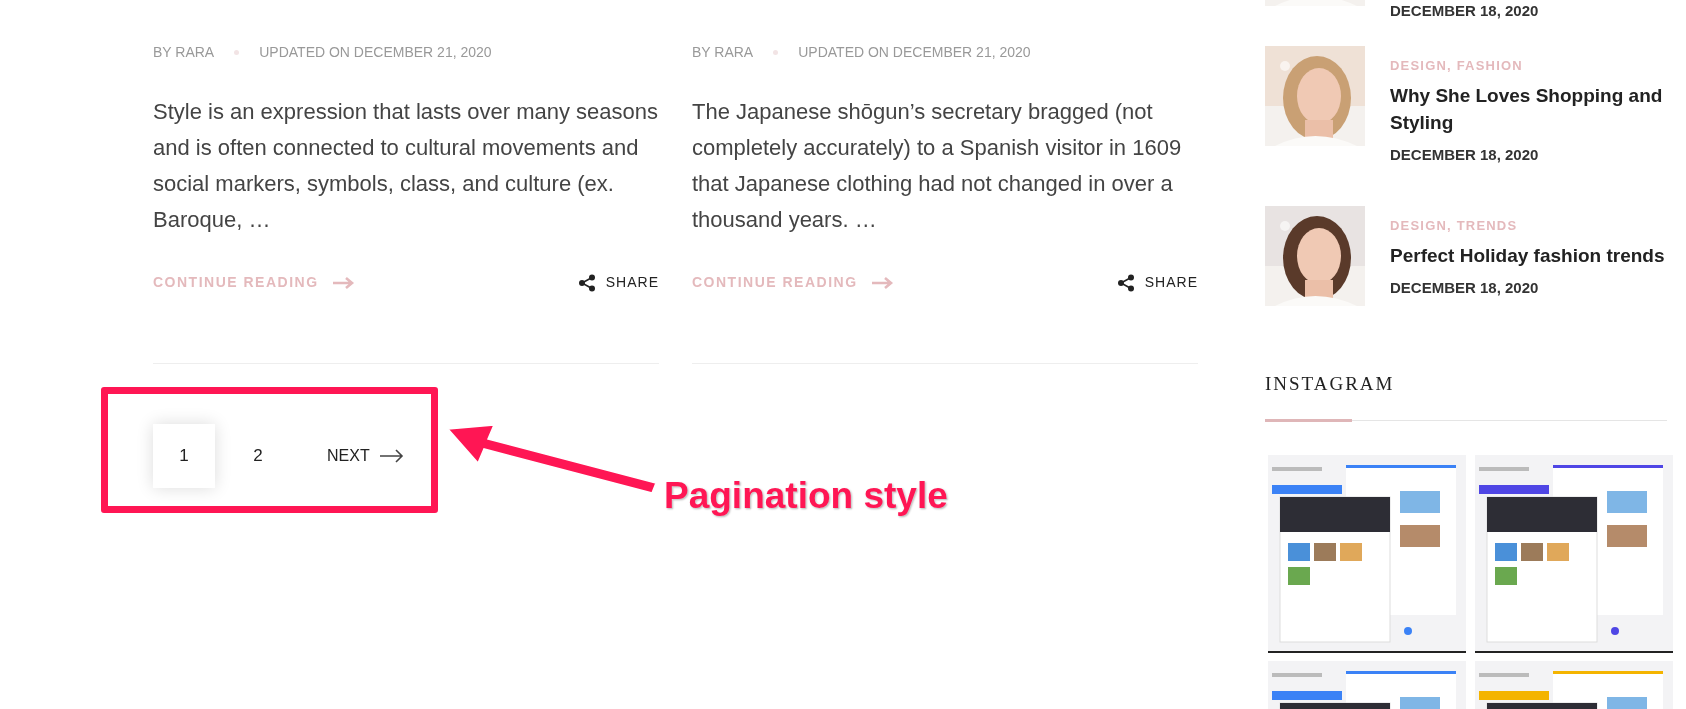 The width and height of the screenshot is (1686, 709). I want to click on annotation-label: Pagination style, so click(806, 496).